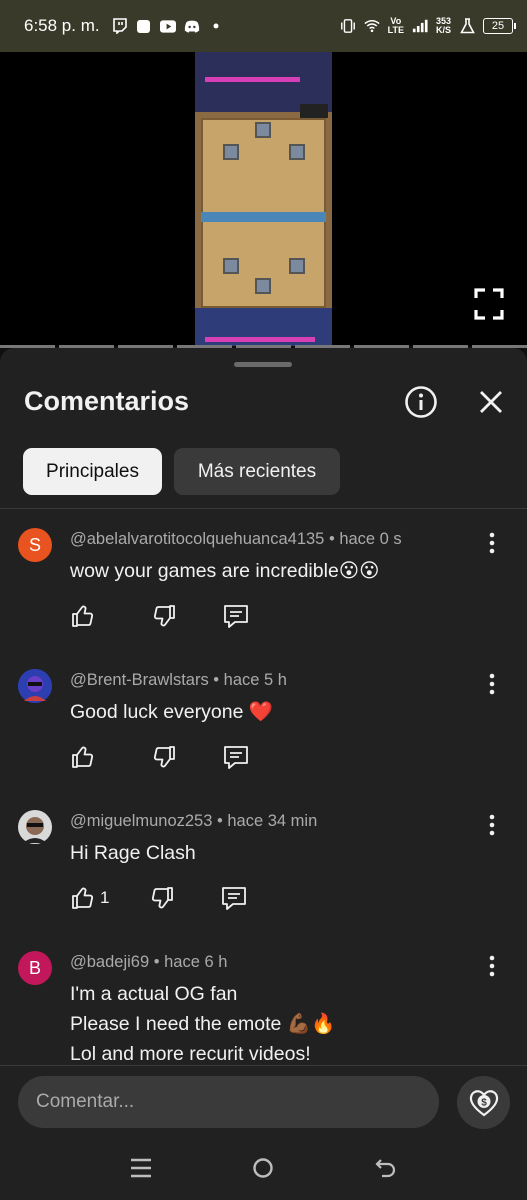 The height and width of the screenshot is (1200, 527). What do you see at coordinates (216, 26) in the screenshot?
I see `dot-icon` at bounding box center [216, 26].